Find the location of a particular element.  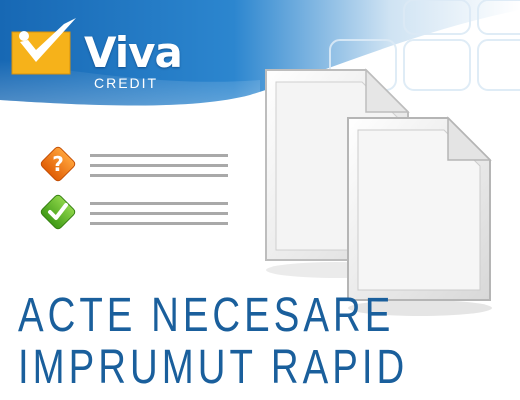

checkmark-icon is located at coordinates (58, 212).